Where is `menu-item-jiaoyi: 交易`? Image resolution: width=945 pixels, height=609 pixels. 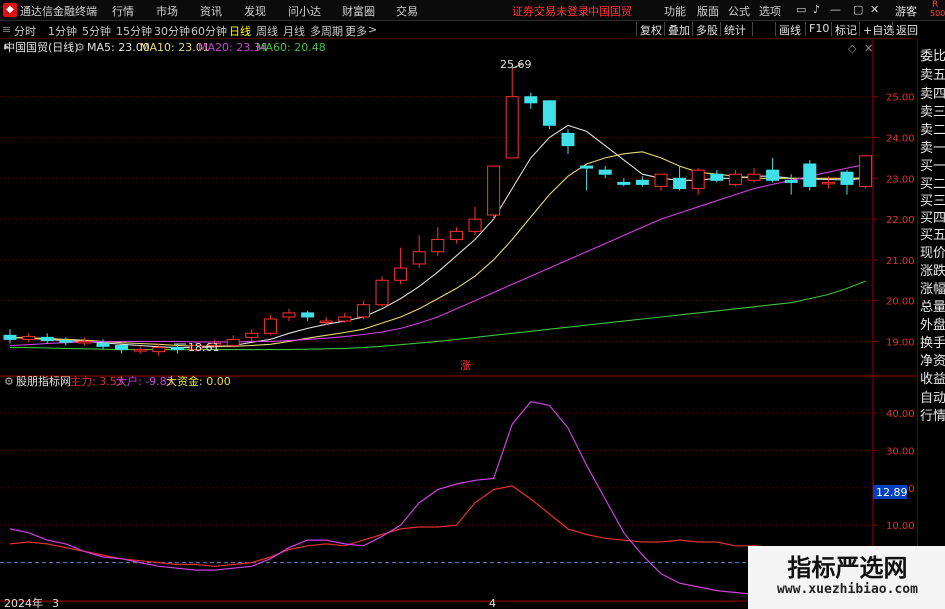
menu-item-jiaoyi: 交易 is located at coordinates (407, 11).